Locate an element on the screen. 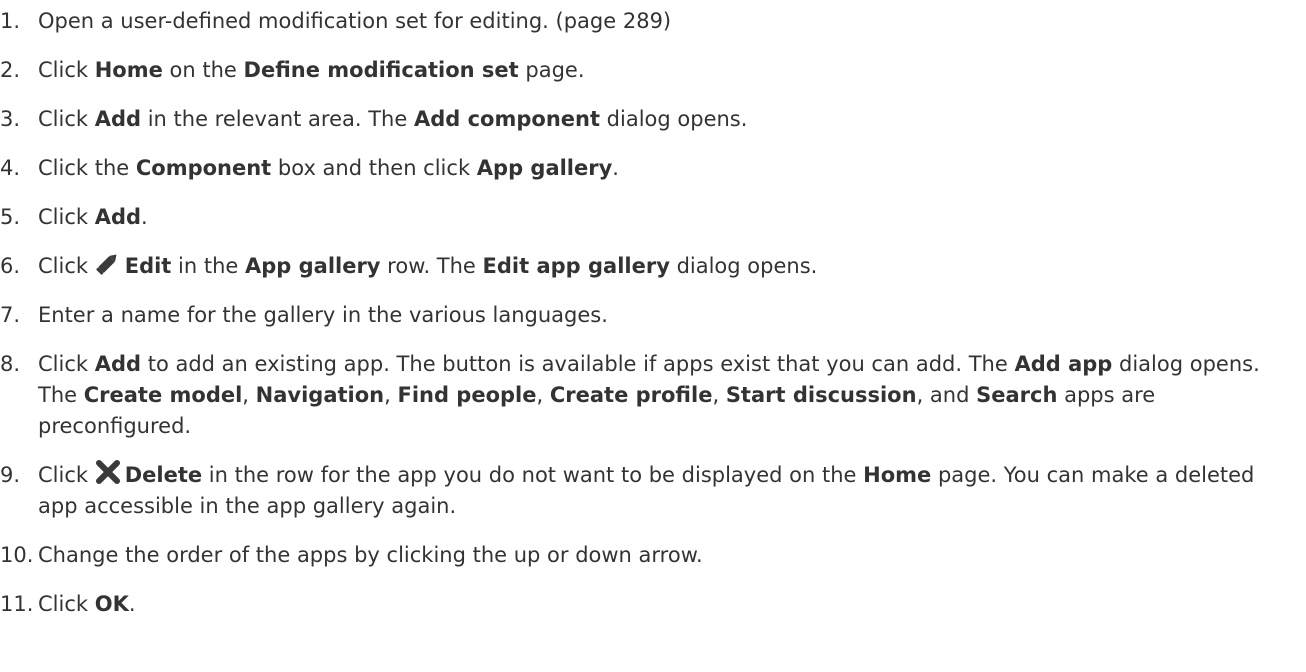  step-number: 5. is located at coordinates (10, 217).